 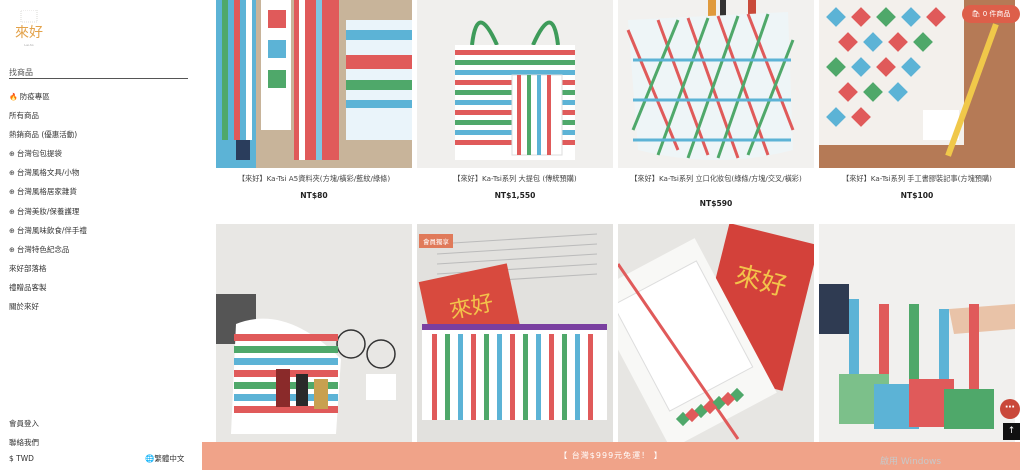 I want to click on windows-activation-watermark: 啟用 Windows, so click(x=911, y=462).